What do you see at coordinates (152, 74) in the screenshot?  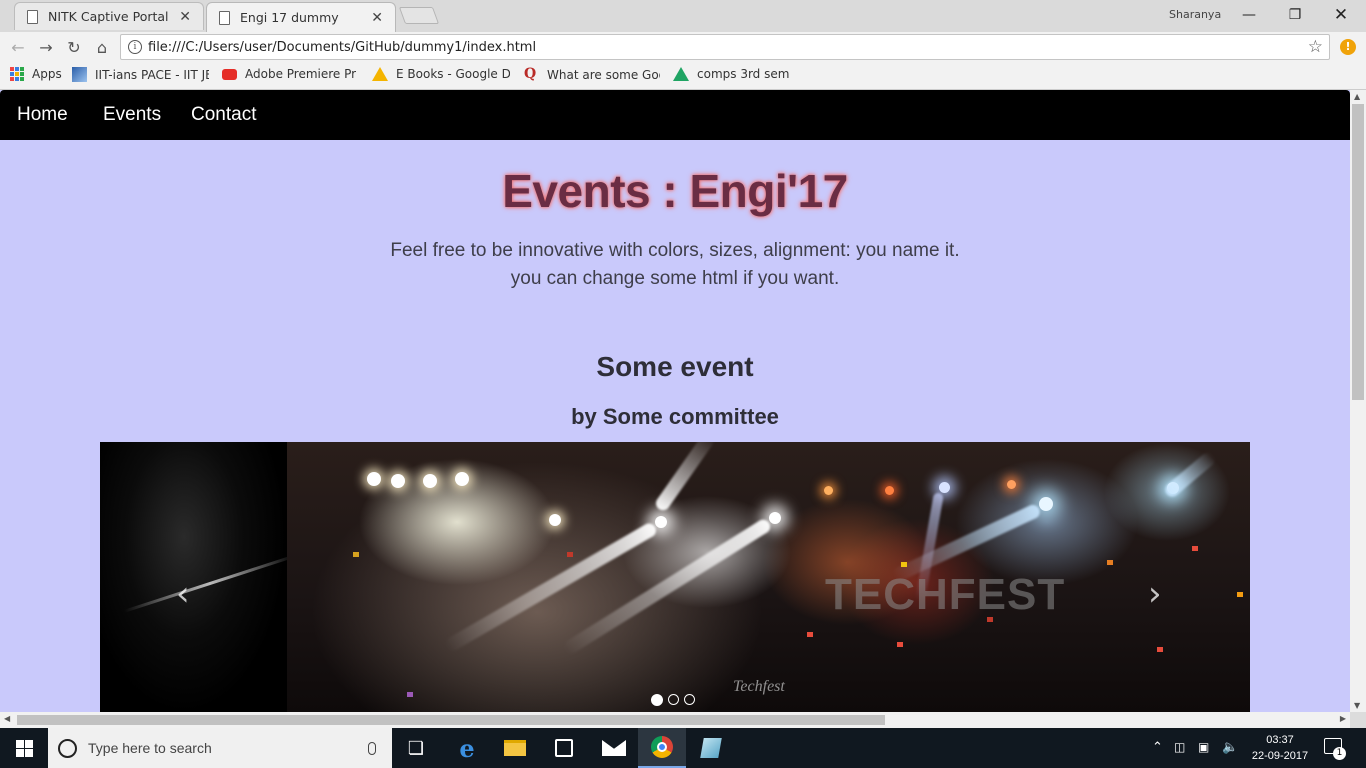 I see `bookmark-label: IIT-ians PACE - IIT JEE` at bounding box center [152, 74].